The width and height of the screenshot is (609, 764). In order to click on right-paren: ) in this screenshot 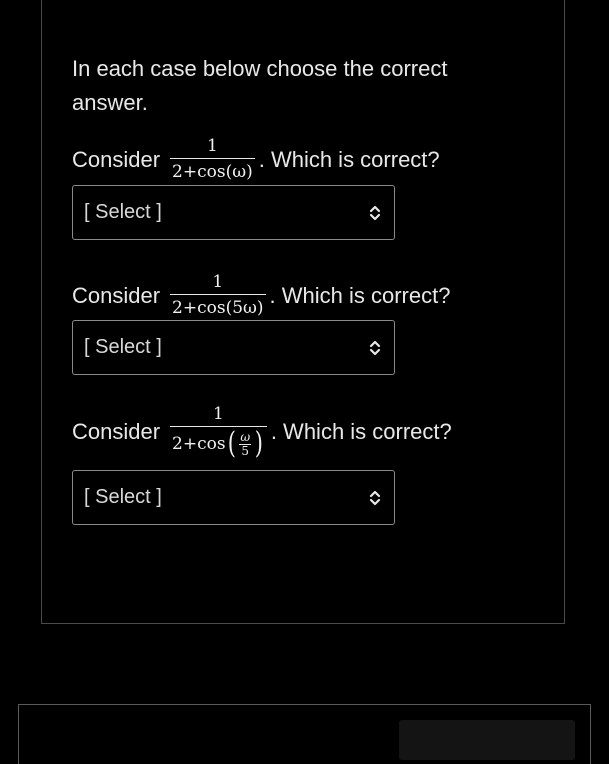, I will do `click(259, 443)`.